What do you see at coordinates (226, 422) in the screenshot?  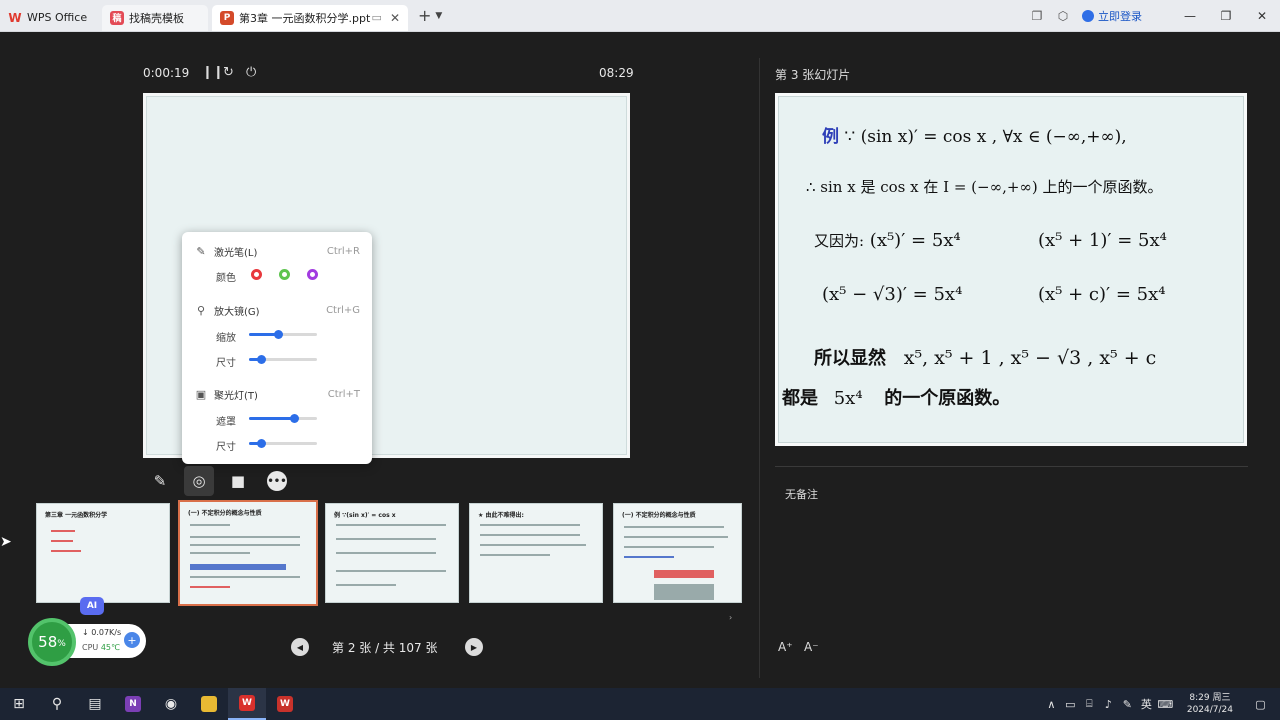 I see `mask-label: 遮罩` at bounding box center [226, 422].